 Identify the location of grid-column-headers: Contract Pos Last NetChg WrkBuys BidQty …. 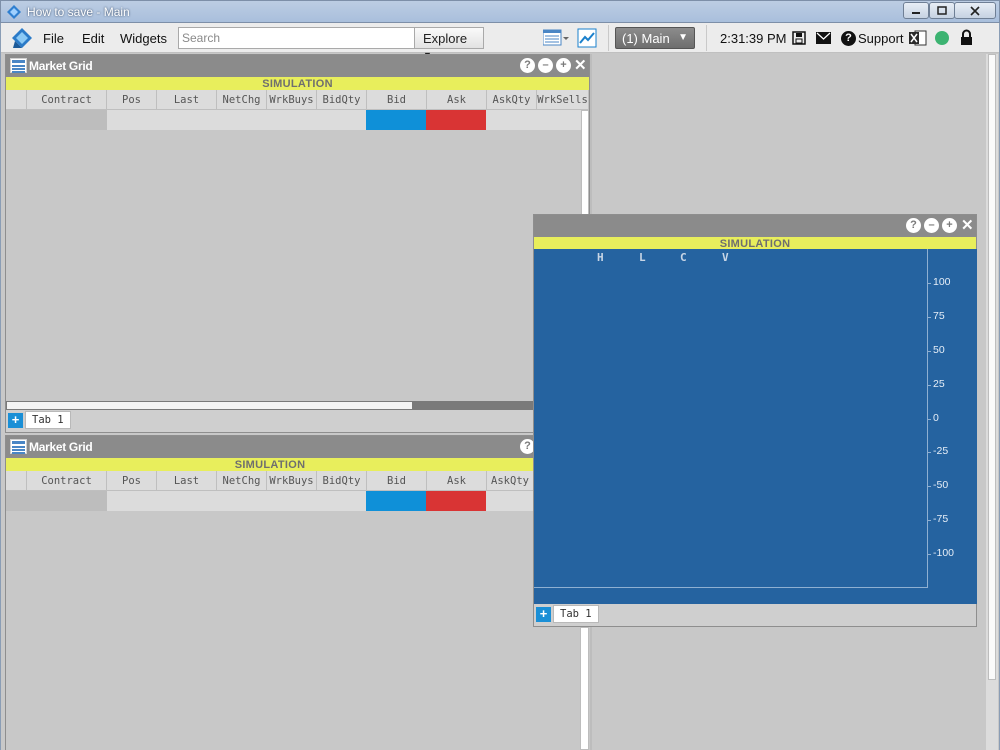
(270, 481).